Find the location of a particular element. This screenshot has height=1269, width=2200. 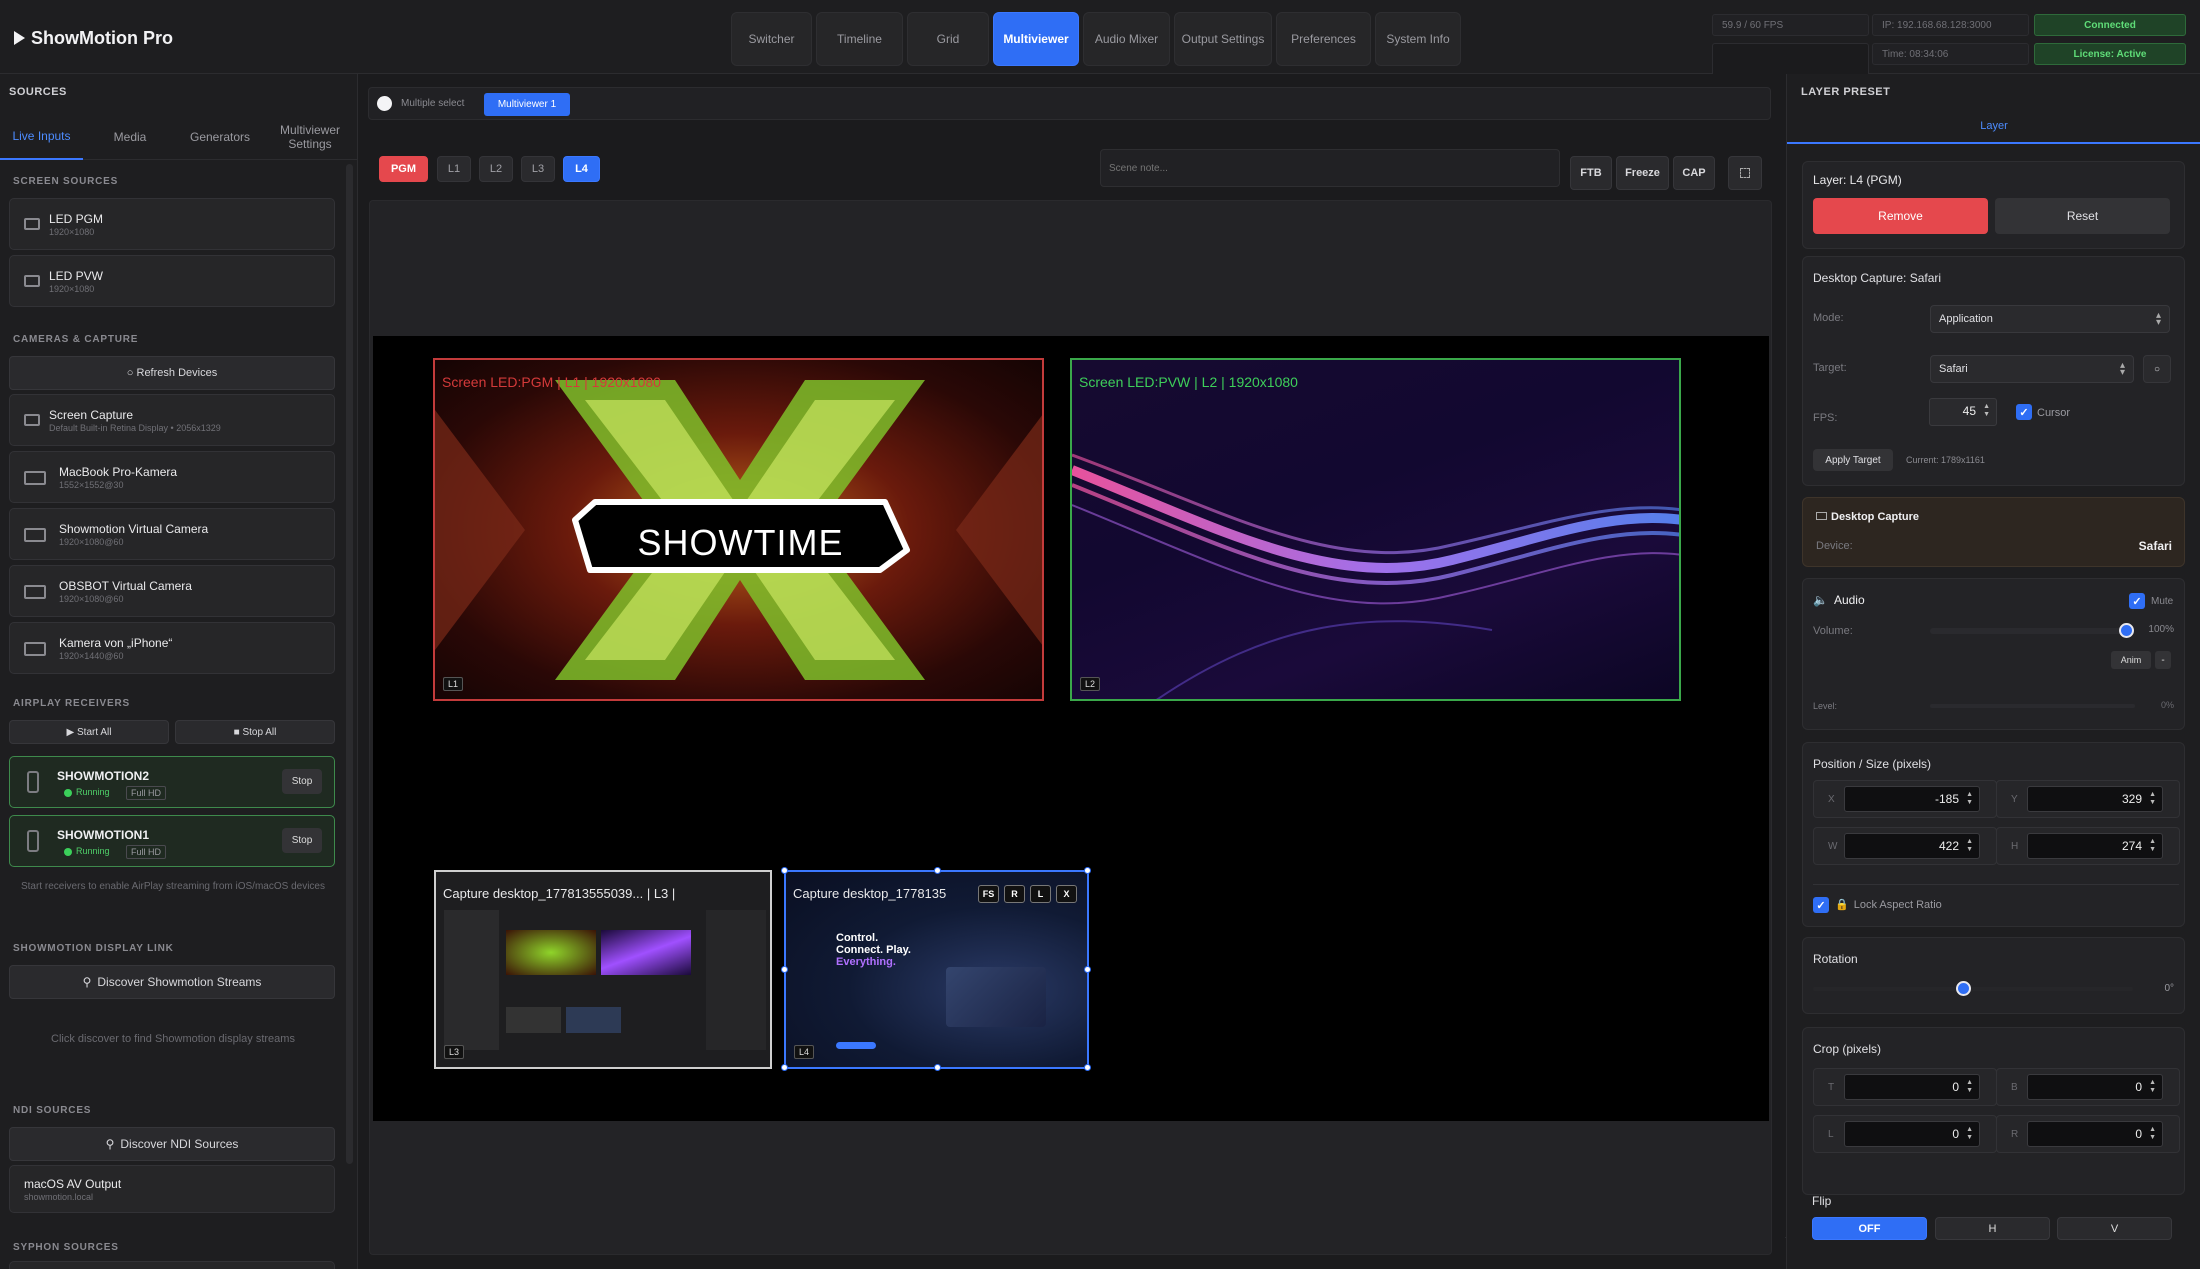

flip-v-button: V is located at coordinates (2114, 1228).